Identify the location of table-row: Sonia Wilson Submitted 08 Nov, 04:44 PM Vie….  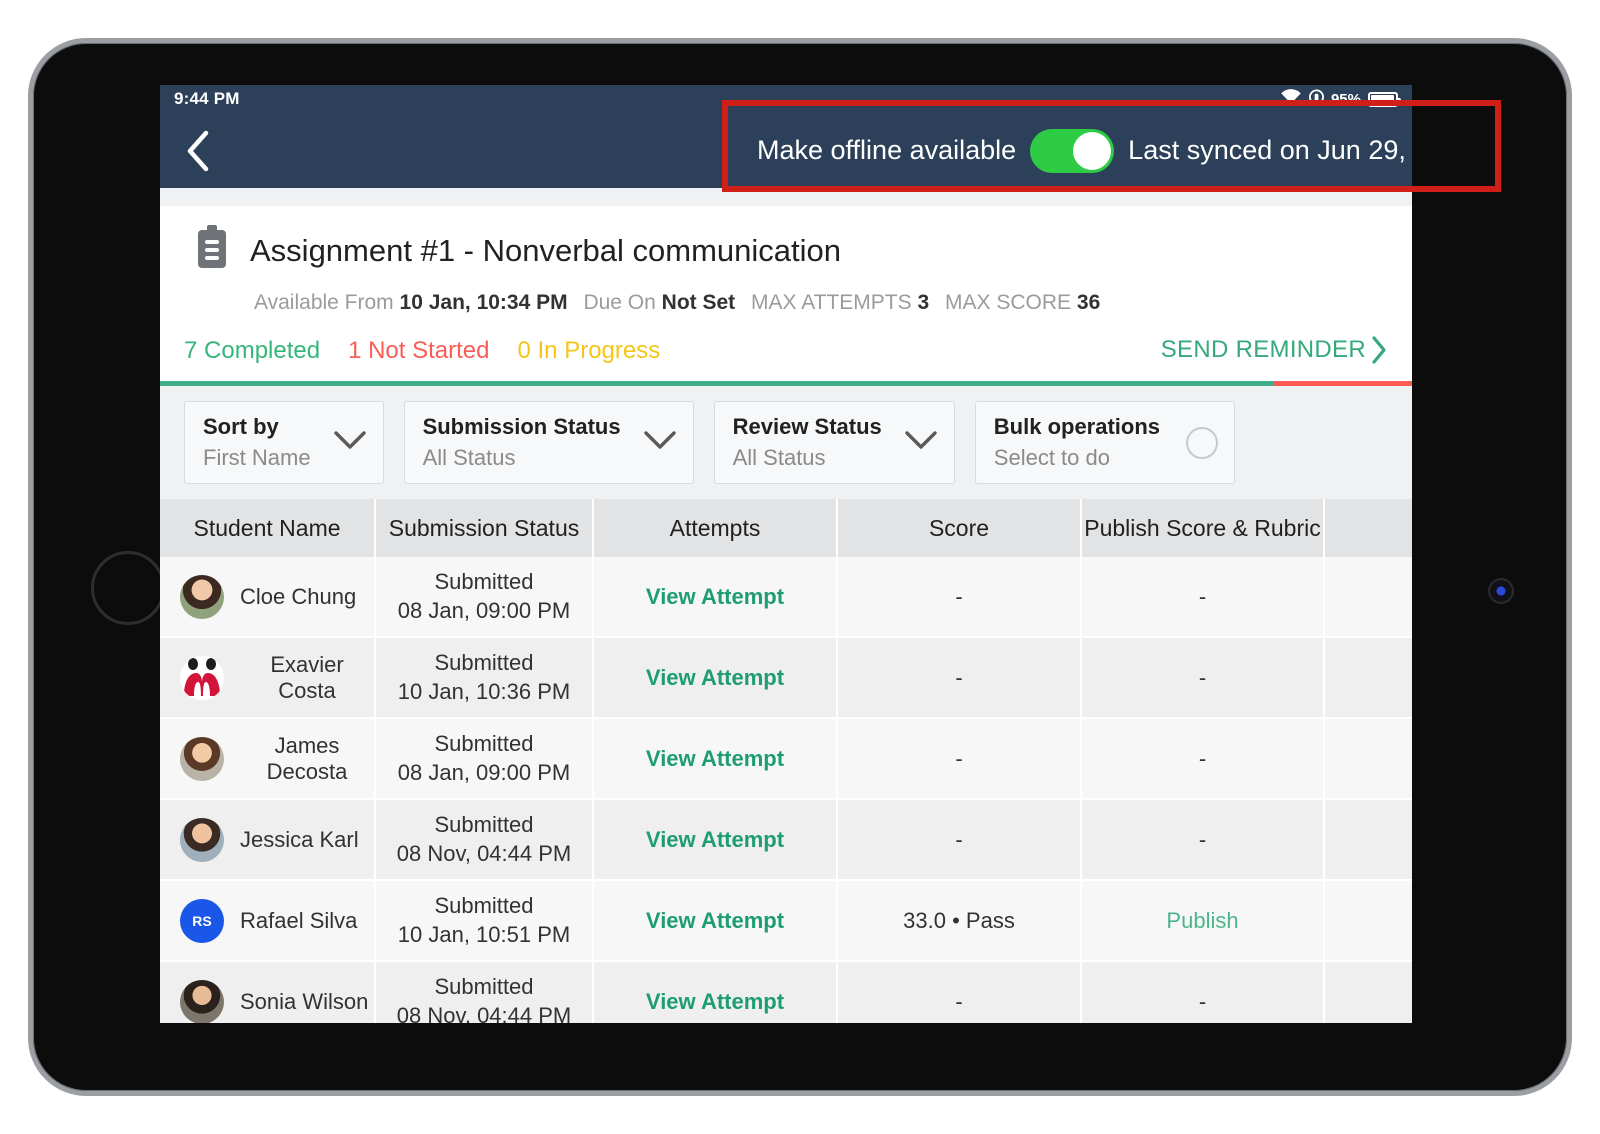
(786, 992).